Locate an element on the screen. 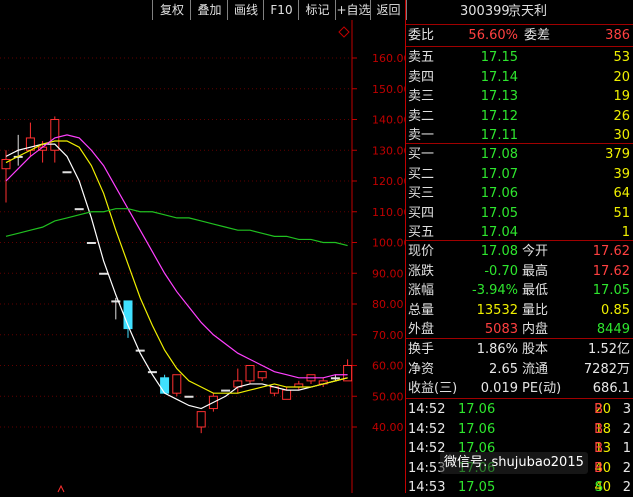  bid-volume: 379 is located at coordinates (617, 154).